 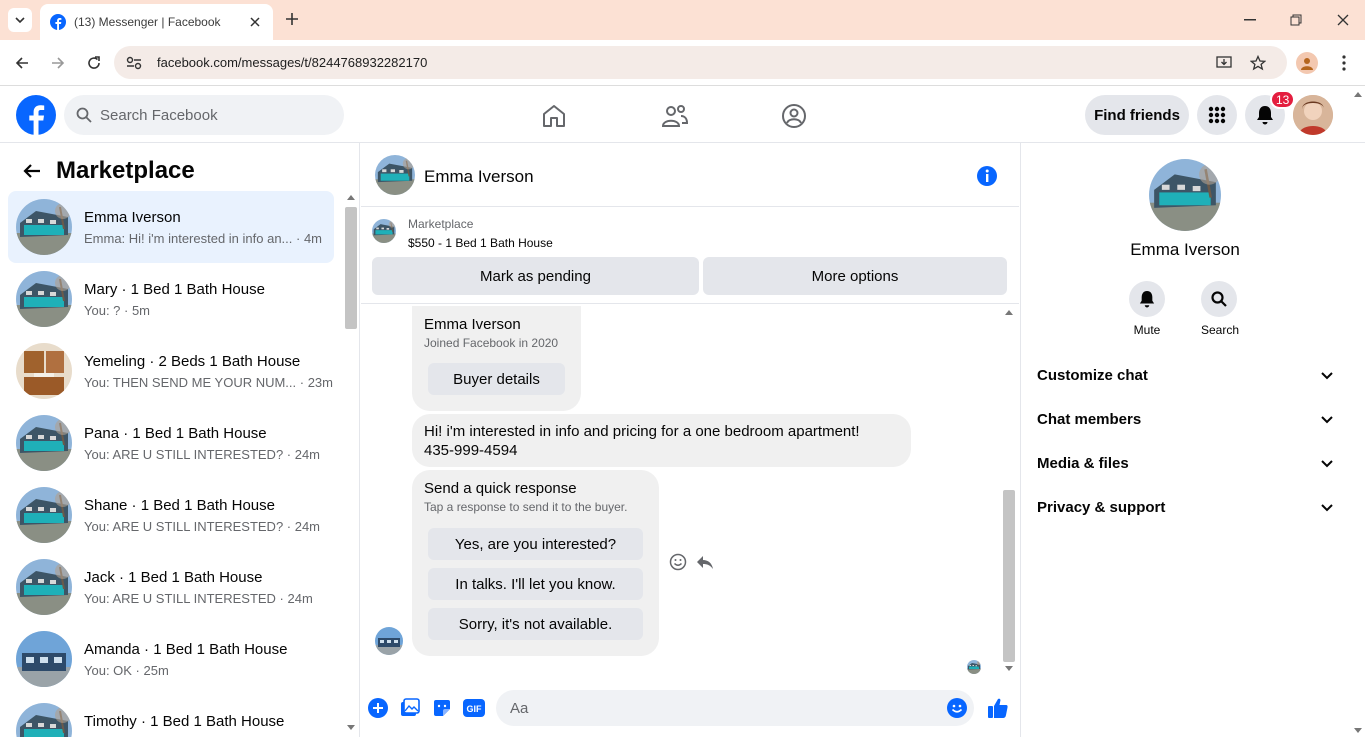 What do you see at coordinates (171, 659) in the screenshot?
I see `conversation-item: Amanda · 1 Bed 1 Bath House You: OK · 25m` at bounding box center [171, 659].